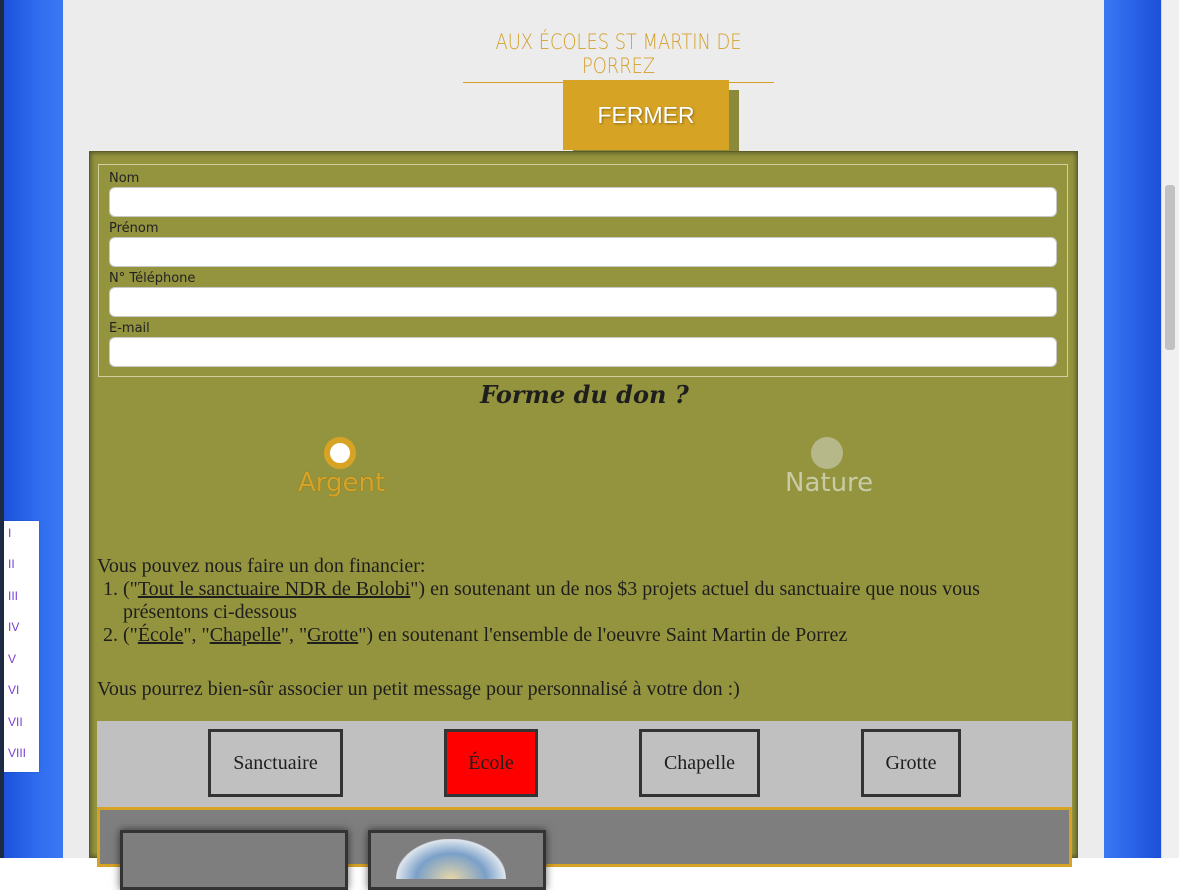  Describe the element at coordinates (13, 690) in the screenshot. I see `toc-item-6: VI` at that location.